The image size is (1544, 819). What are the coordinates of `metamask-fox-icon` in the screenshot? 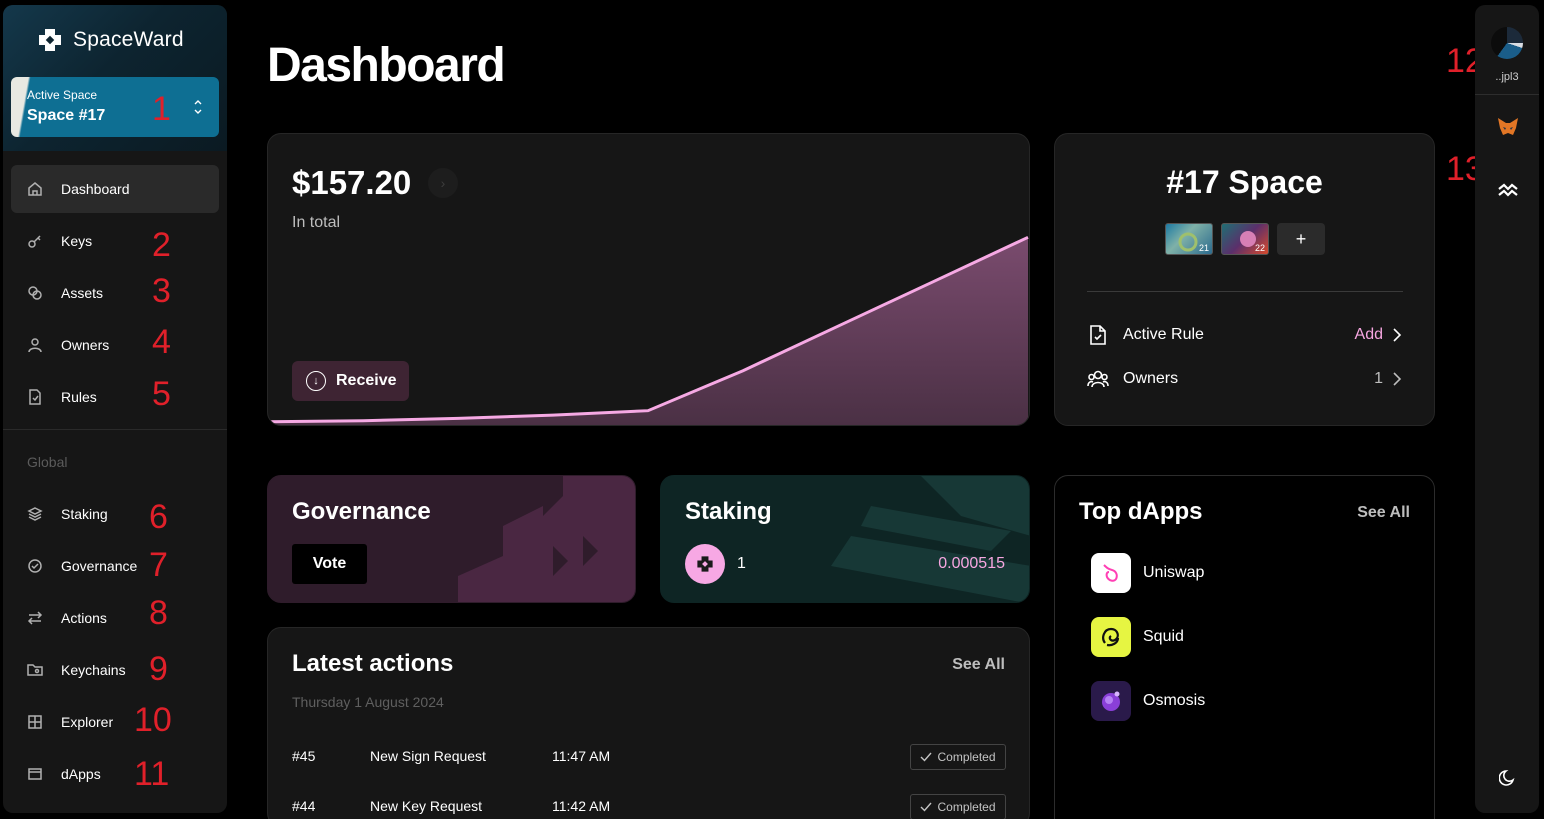 It's located at (1508, 127).